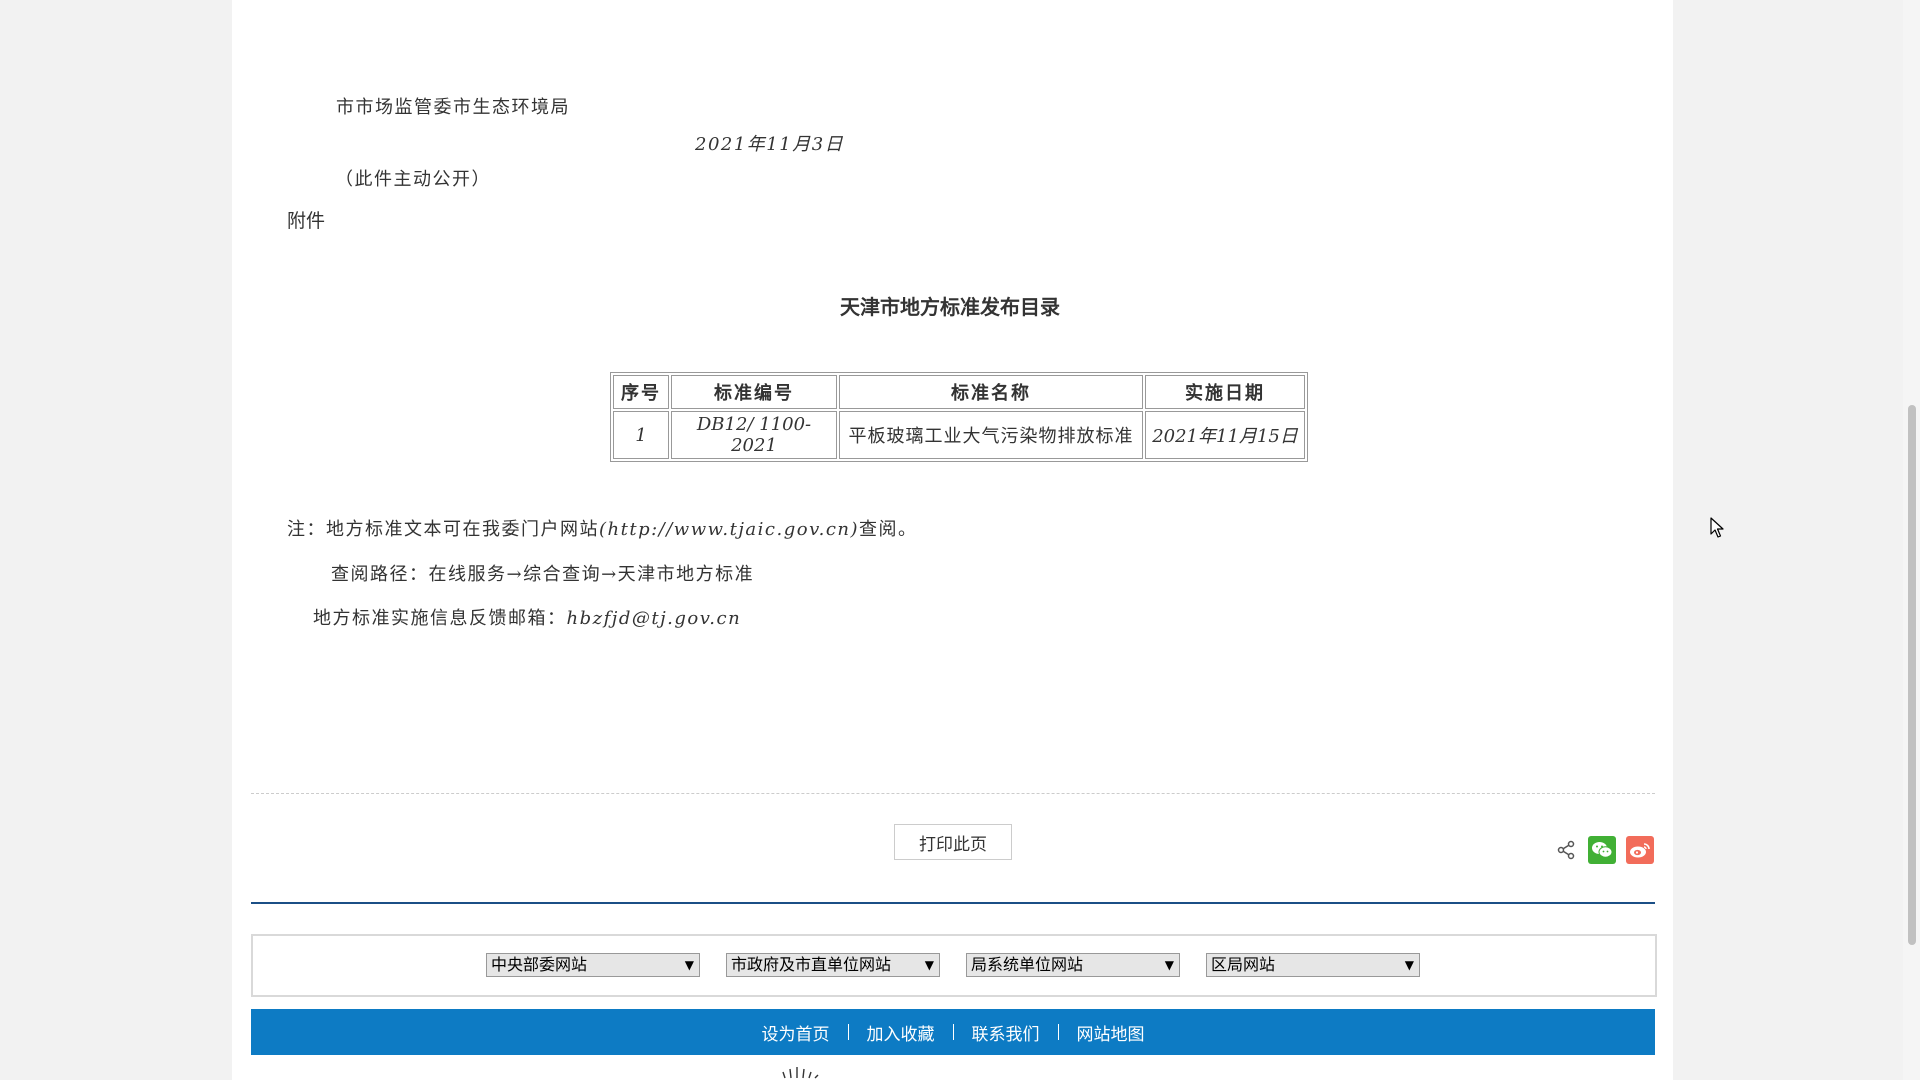 Image resolution: width=1920 pixels, height=1080 pixels. I want to click on vertical-scrollbar, so click(1911, 540).